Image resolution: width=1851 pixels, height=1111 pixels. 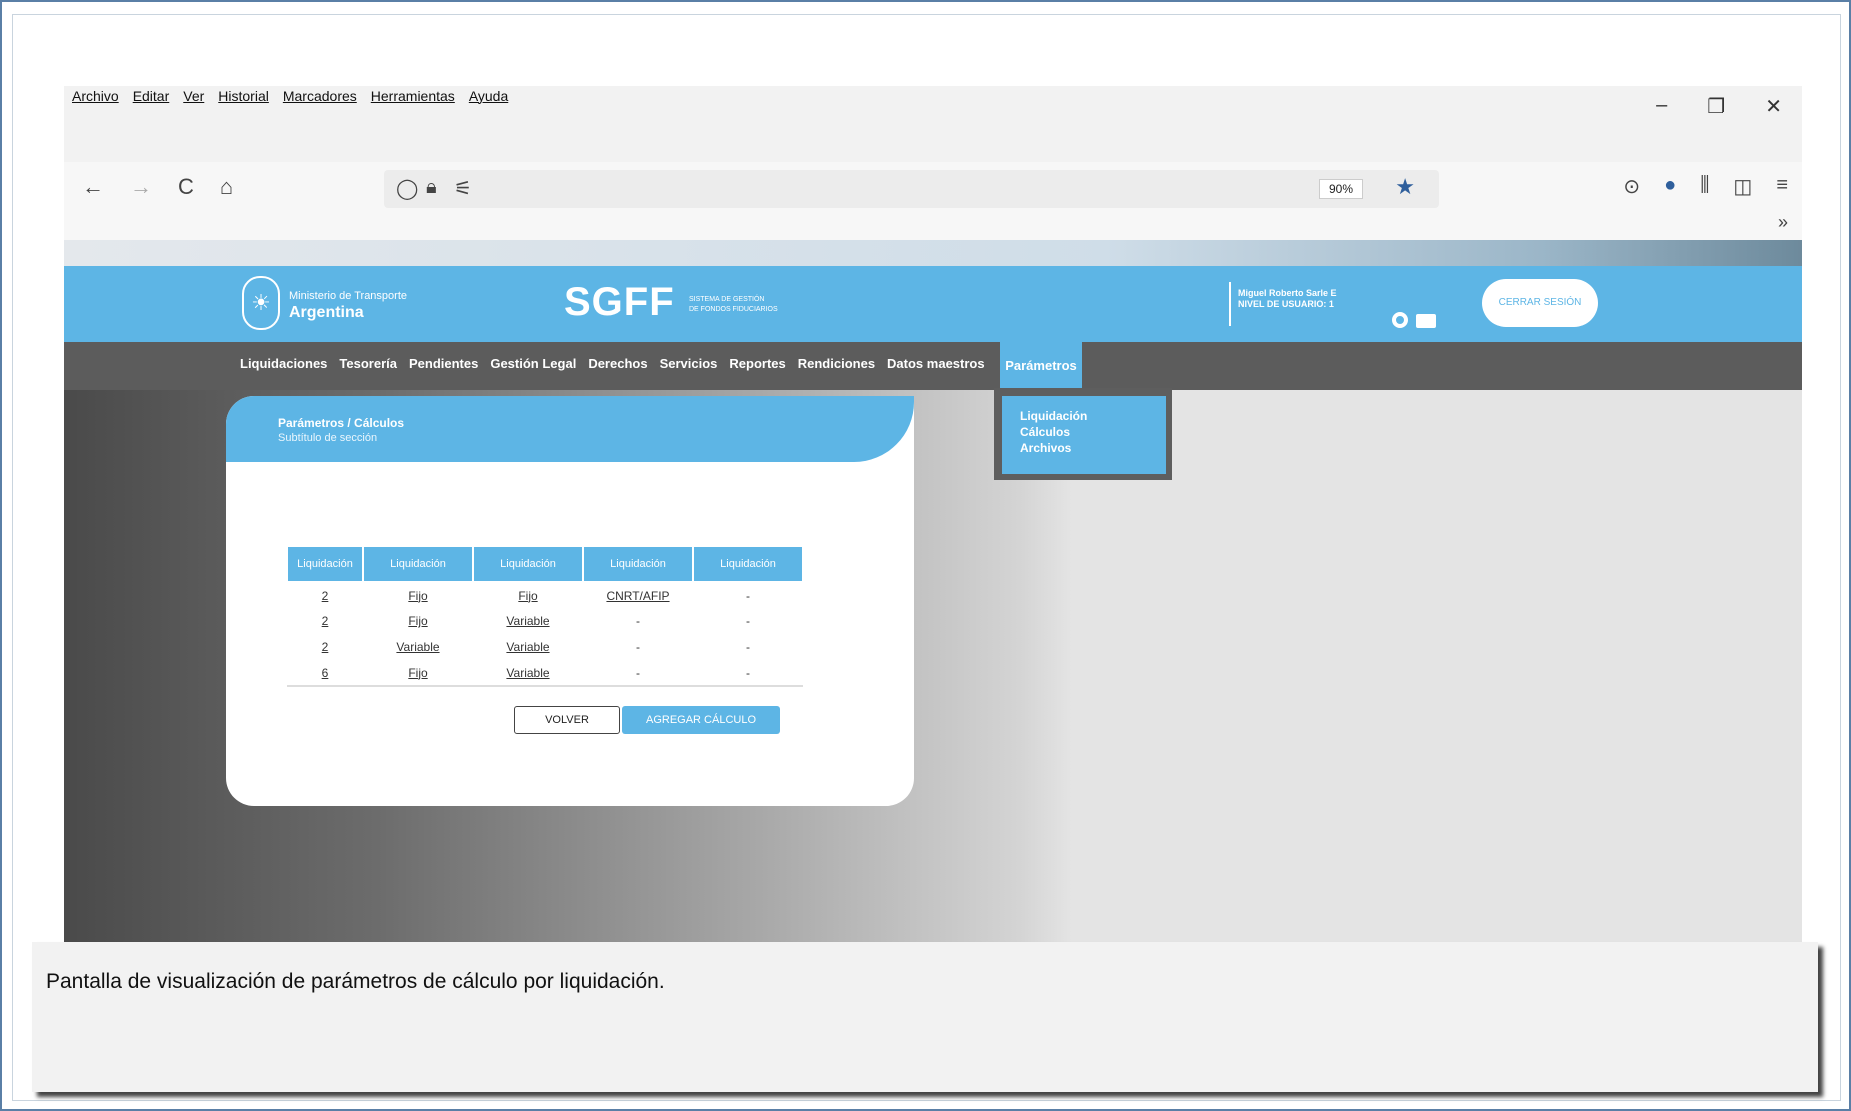 I want to click on pocket-icon: ⊙, so click(x=1631, y=186).